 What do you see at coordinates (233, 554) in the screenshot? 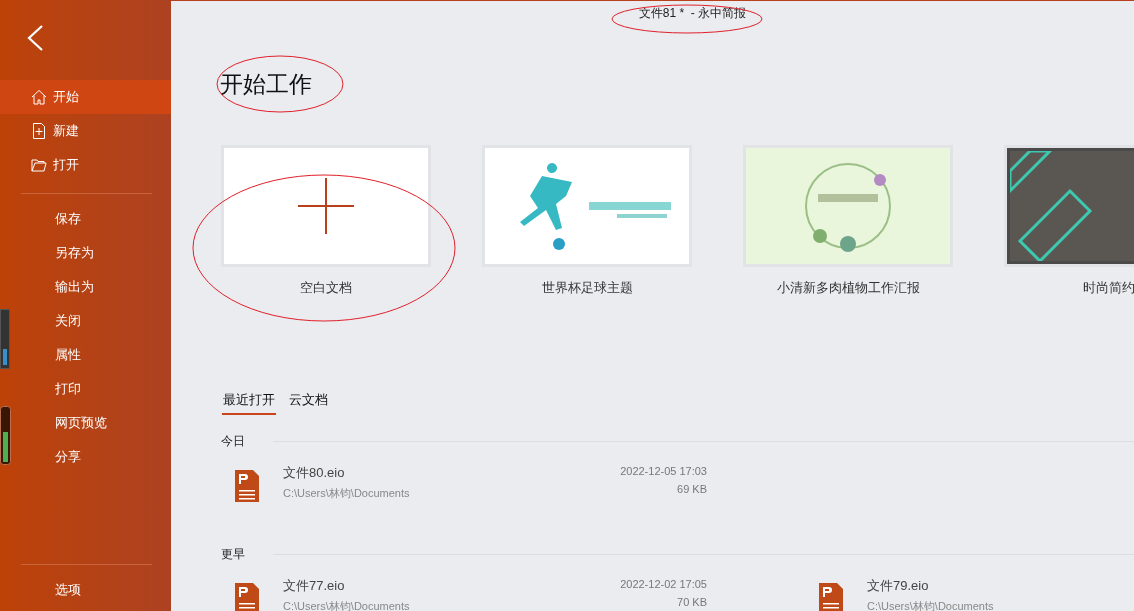
I see `group-label: 更早` at bounding box center [233, 554].